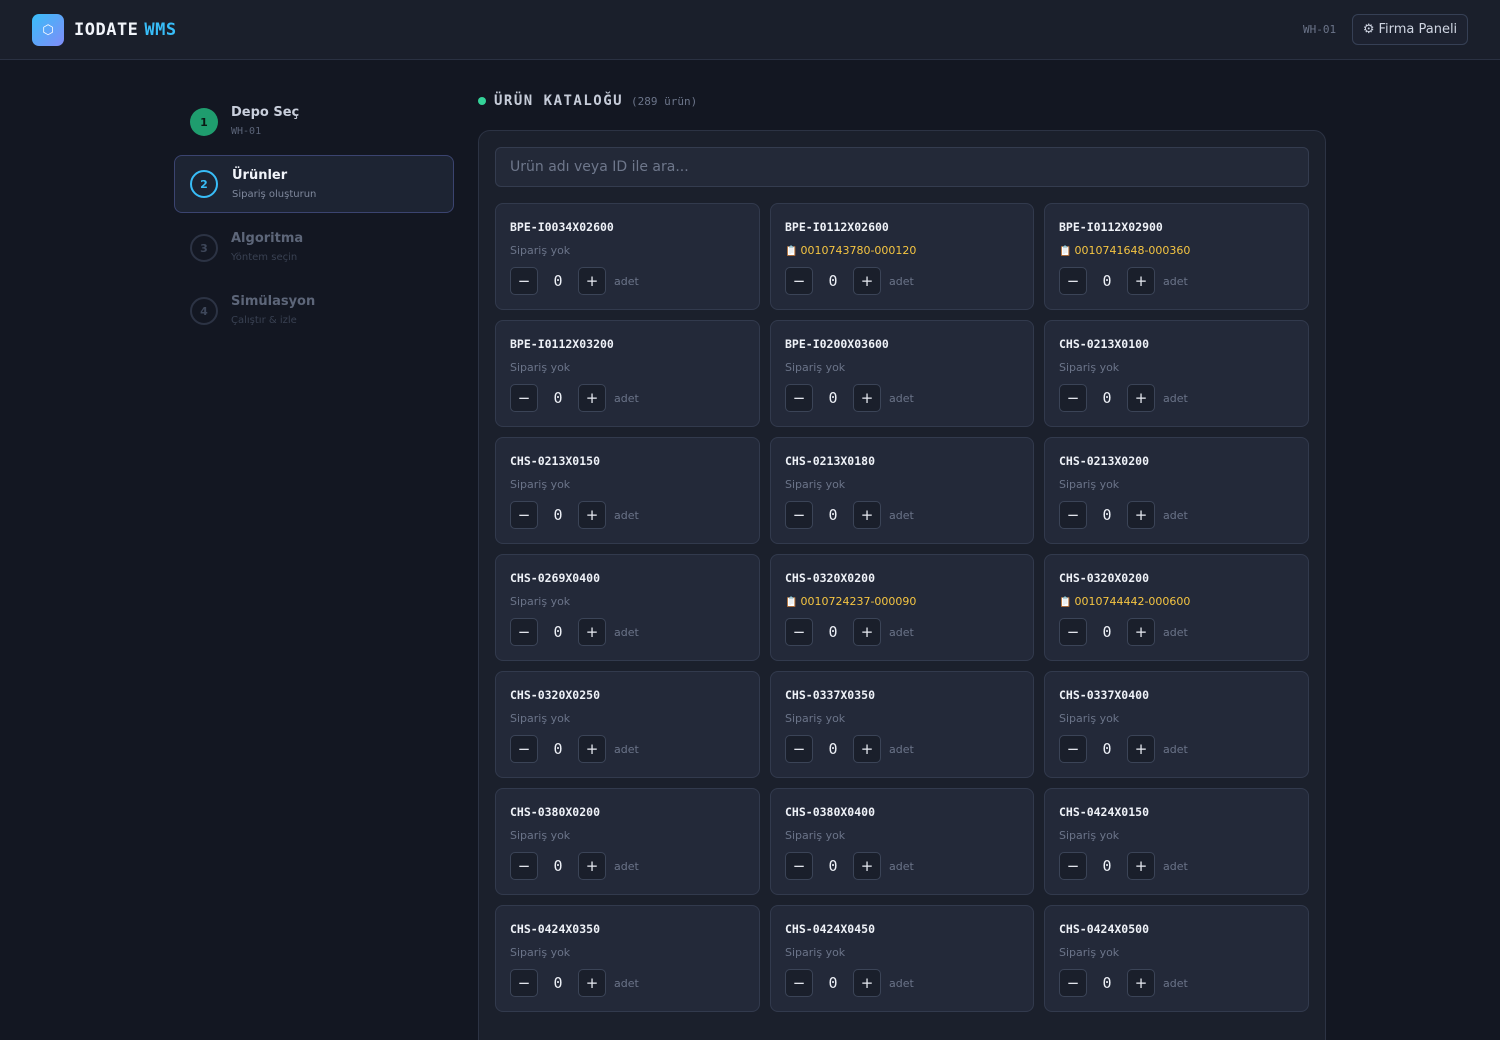 The height and width of the screenshot is (1040, 1500). Describe the element at coordinates (314, 184) in the screenshot. I see `step-urunler: 2 Ürünler Sipariş oluşturun` at that location.